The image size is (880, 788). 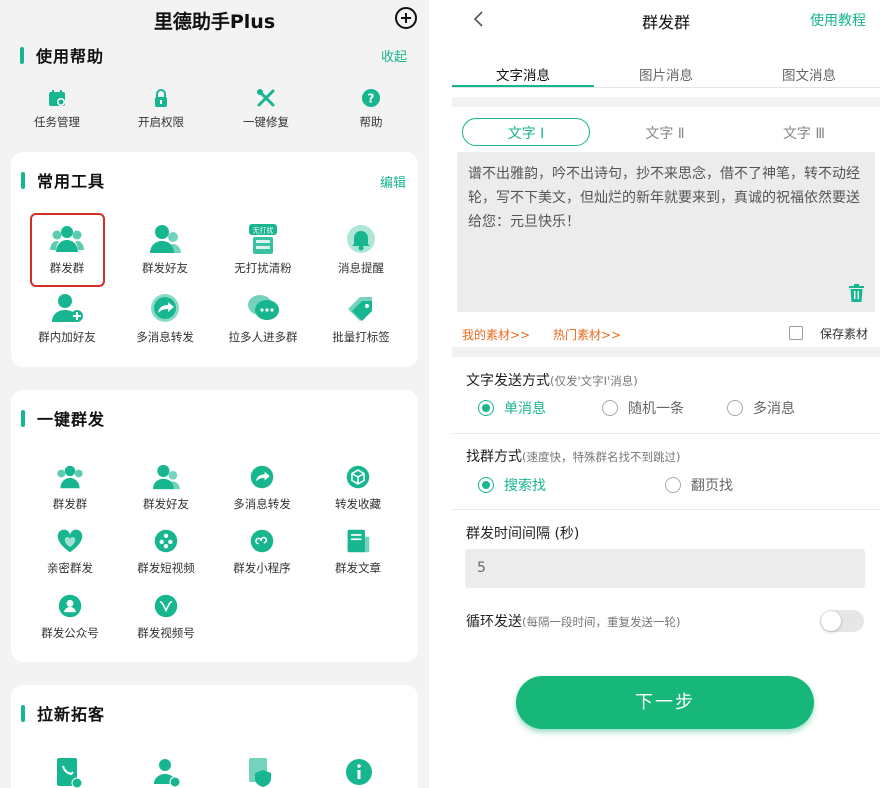 What do you see at coordinates (57, 109) in the screenshot?
I see `help-item-task-manage: 任务管理` at bounding box center [57, 109].